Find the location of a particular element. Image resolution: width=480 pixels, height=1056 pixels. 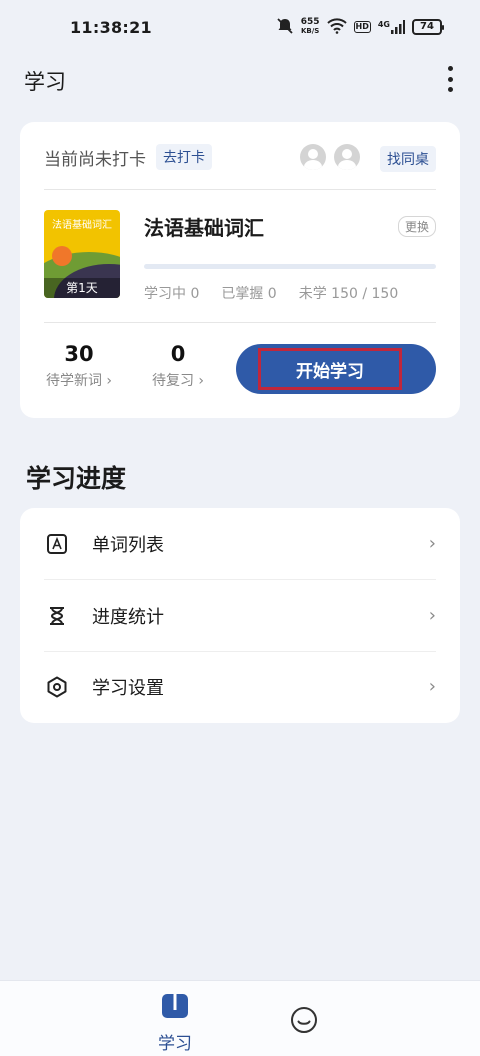

bottom-tab-bar: 学习 is located at coordinates (240, 1018).